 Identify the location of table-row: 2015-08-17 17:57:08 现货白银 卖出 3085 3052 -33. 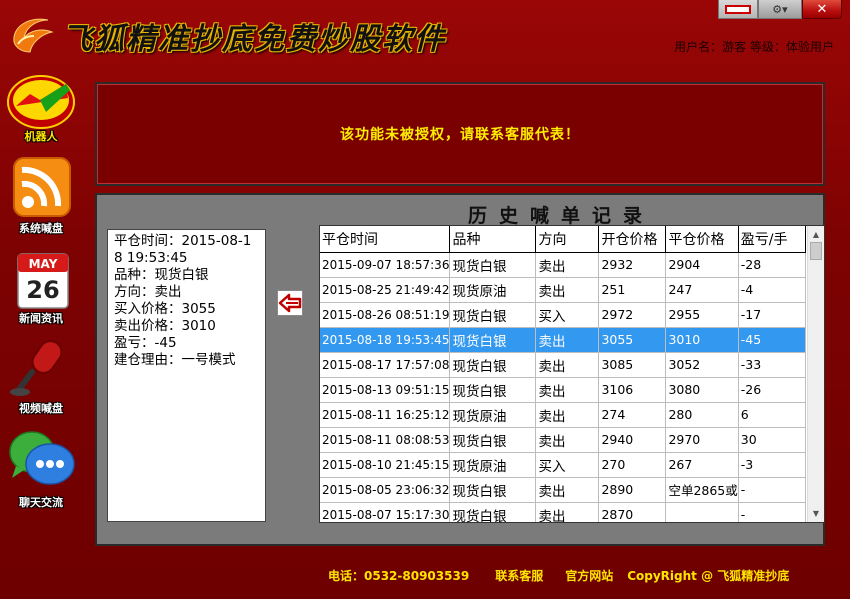
(563, 365).